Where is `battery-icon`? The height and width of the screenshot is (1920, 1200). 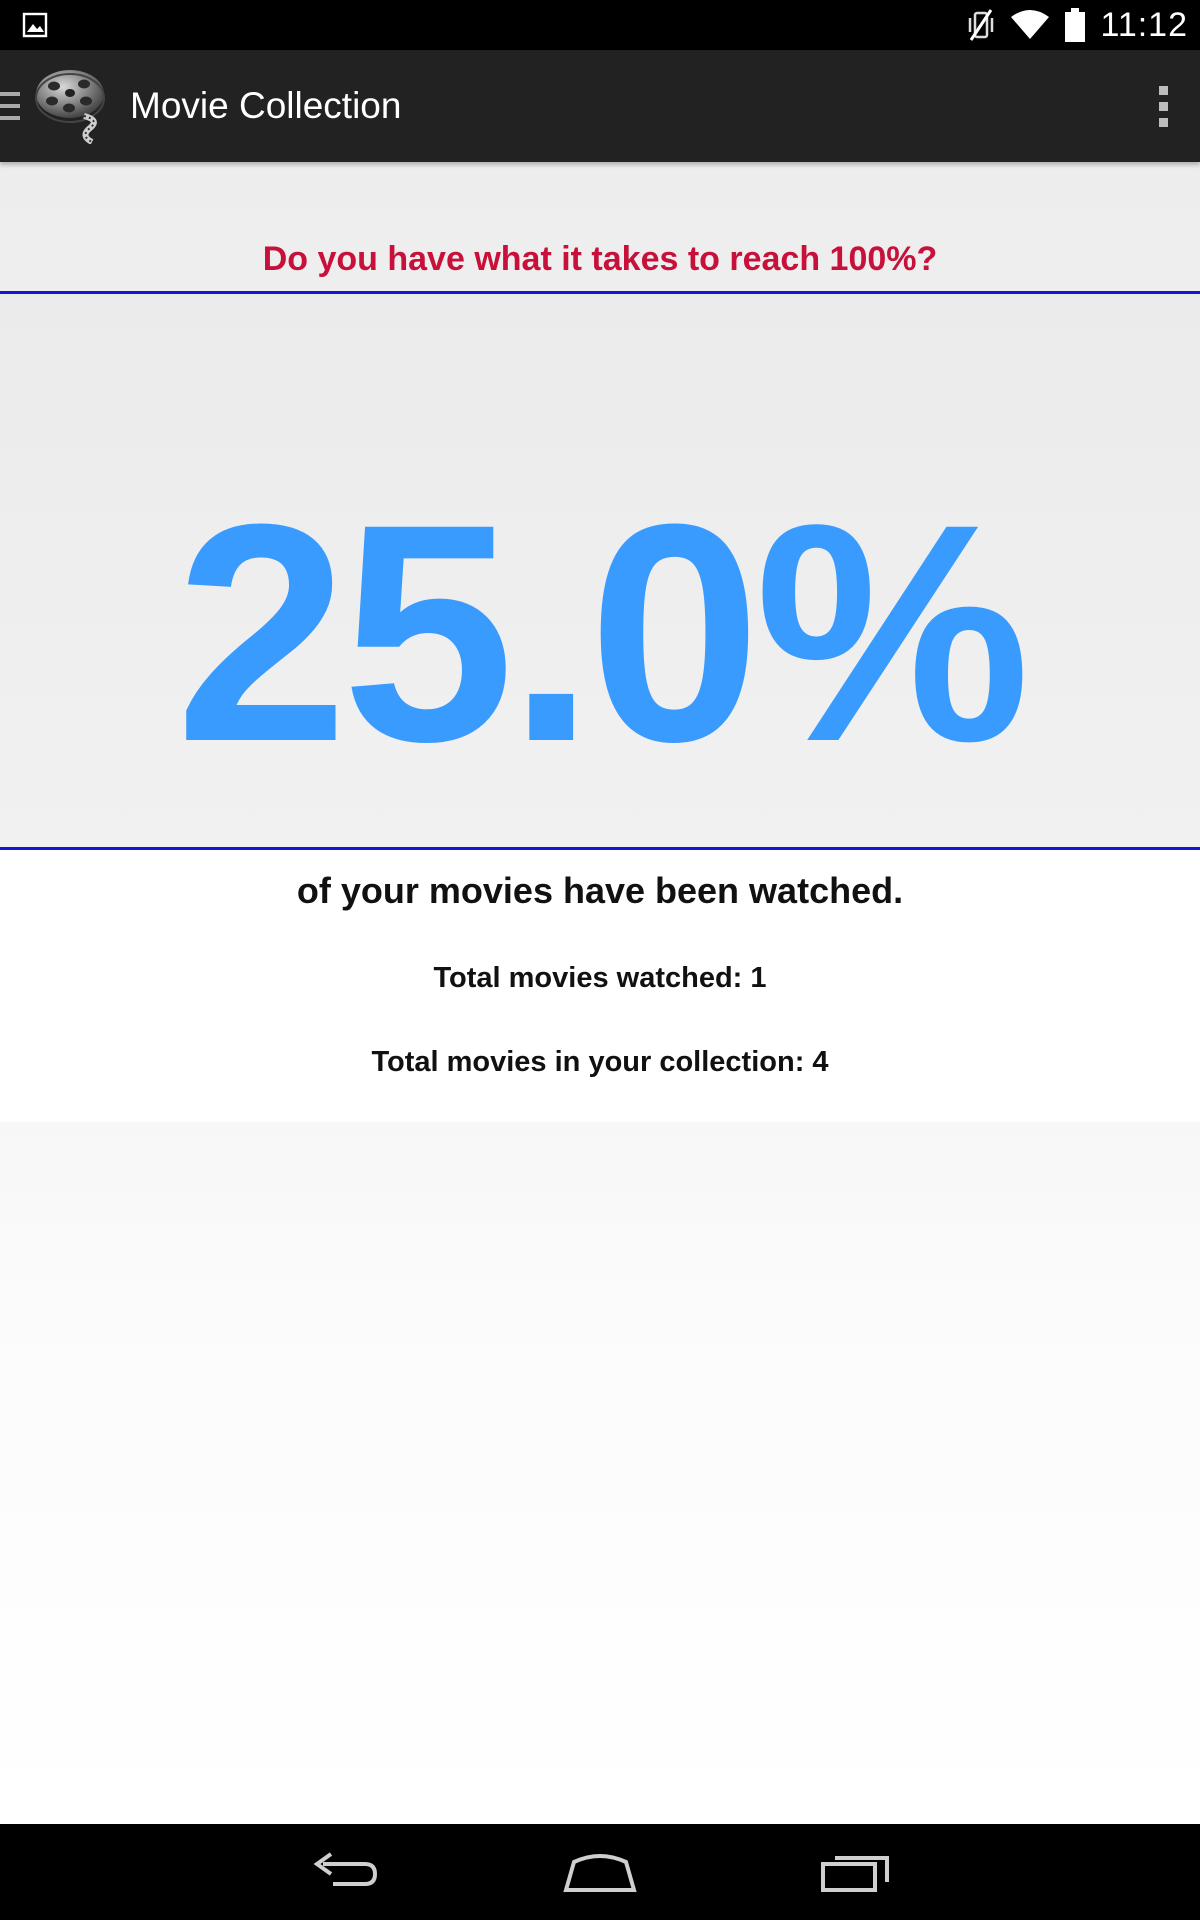
battery-icon is located at coordinates (1075, 25).